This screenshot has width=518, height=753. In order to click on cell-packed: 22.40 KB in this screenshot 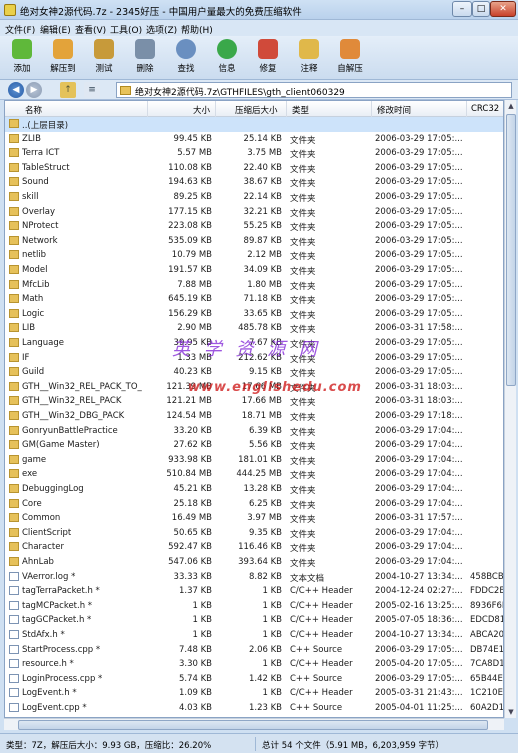, I will do `click(262, 167)`.